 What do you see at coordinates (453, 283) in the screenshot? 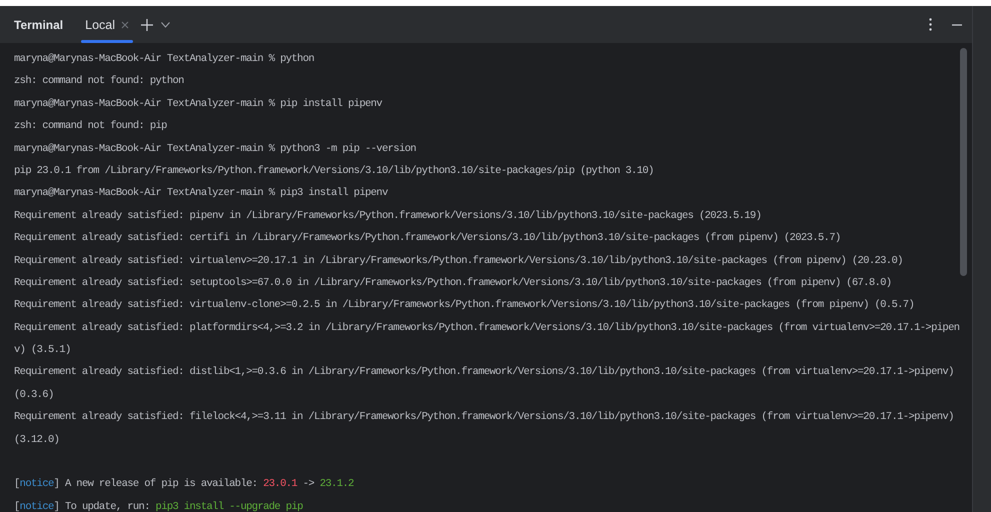
I see `terminal-line: Requirement already satisfied: setuptools>=67.0.0 in /Library/Frameworks/Python.framework/Versions/3.10/lib/python3.10/site-packages (from pipenv) (67.8.0)` at bounding box center [453, 283].